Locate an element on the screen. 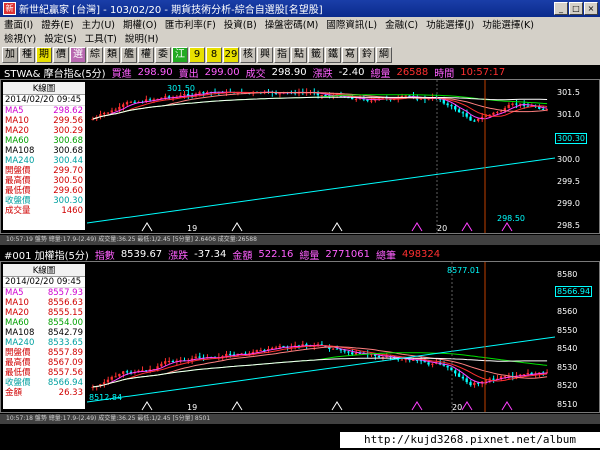 The height and width of the screenshot is (450, 600). toolbar-button-10: 江 is located at coordinates (180, 55).